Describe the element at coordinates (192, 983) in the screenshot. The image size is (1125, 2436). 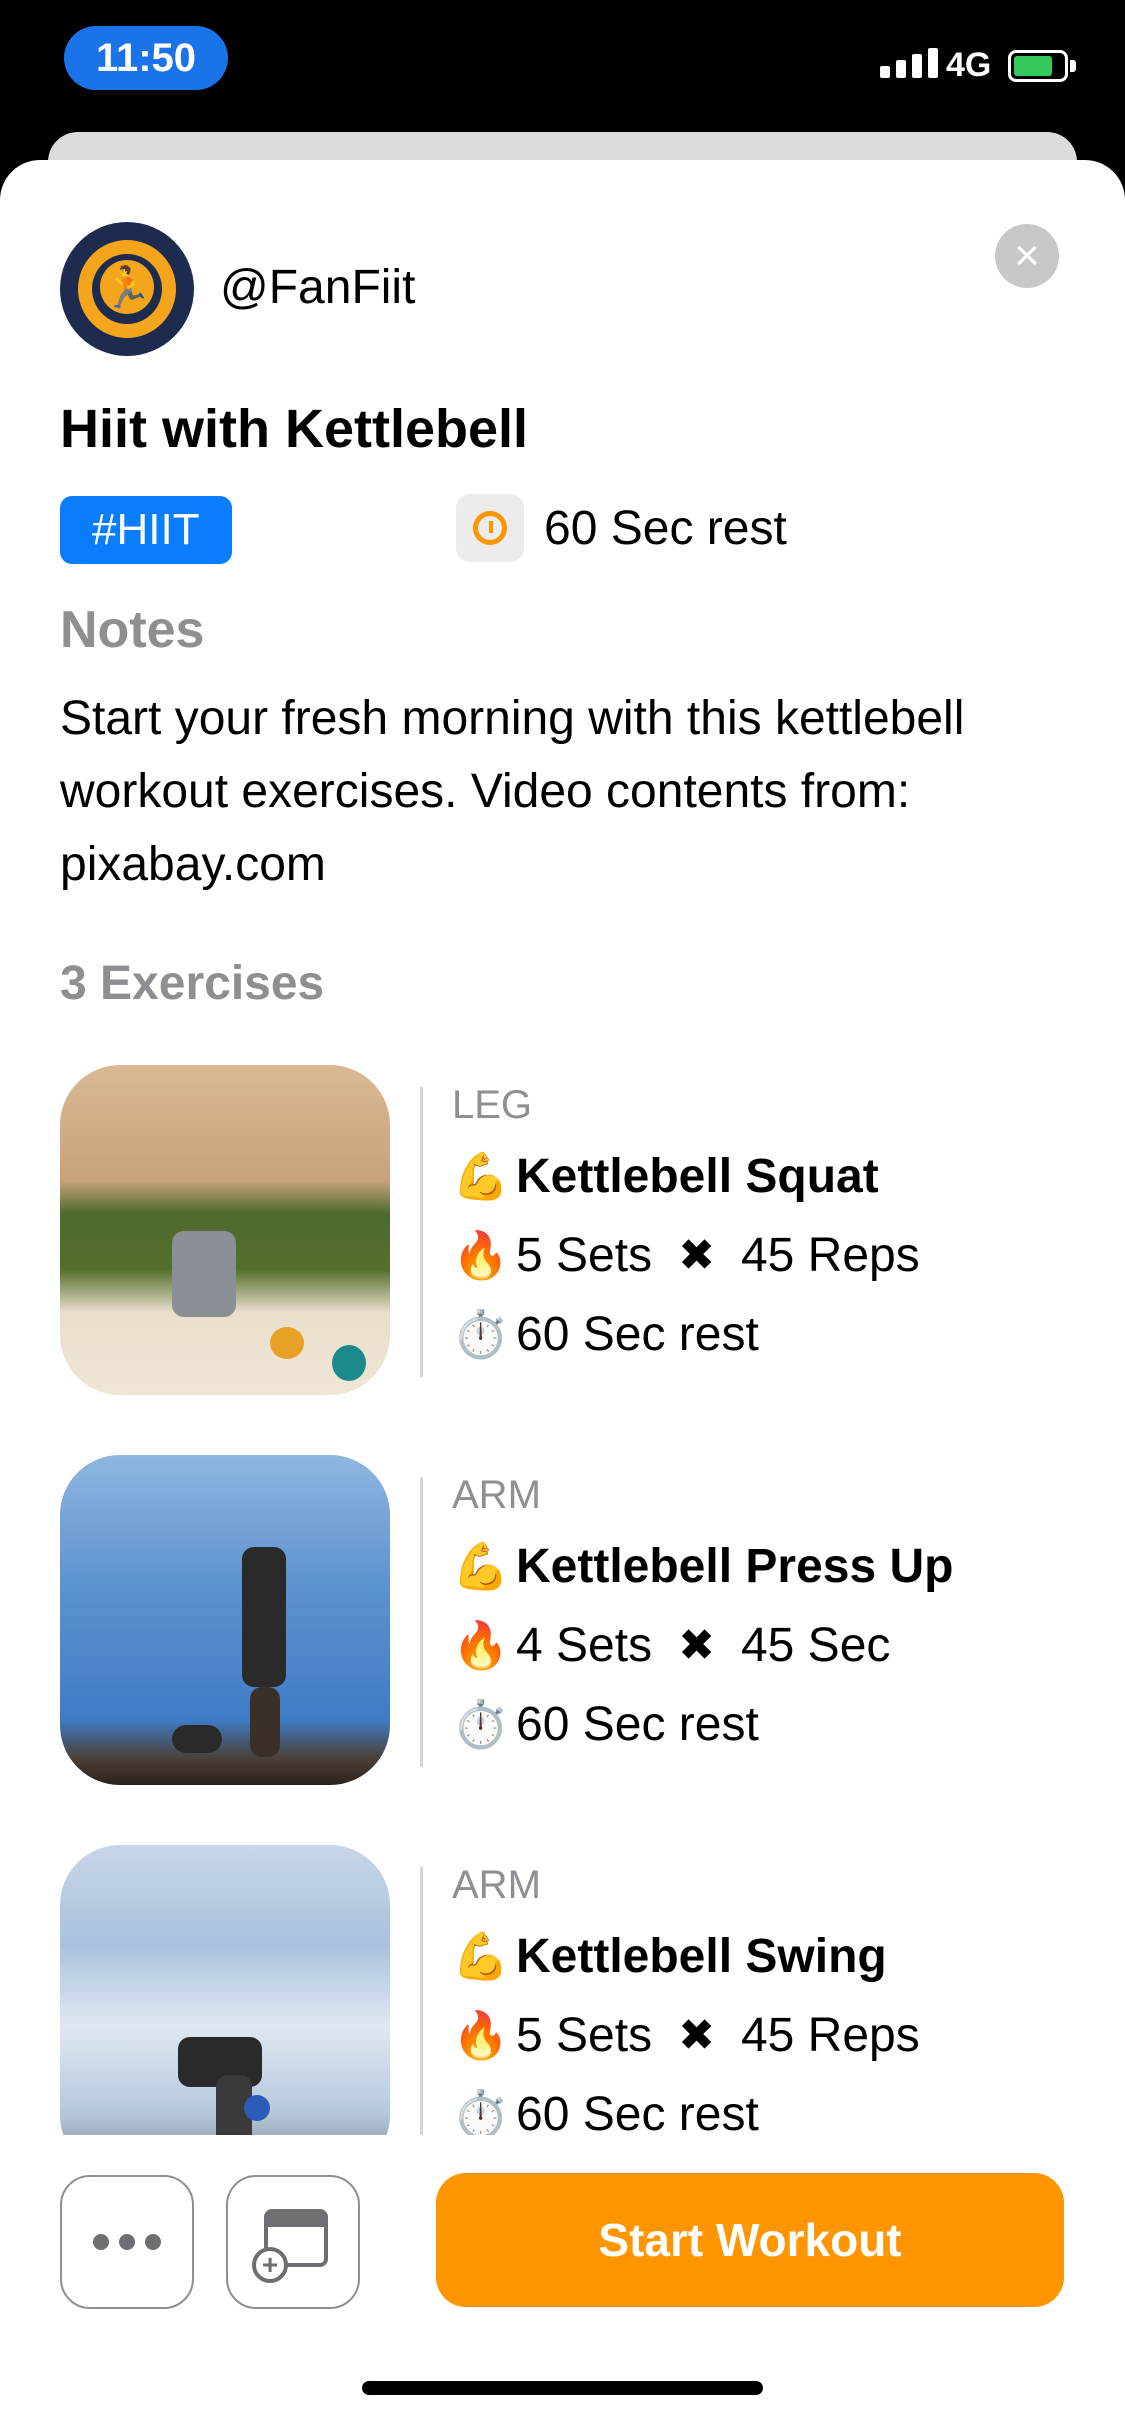
I see `exercise-count: 3 Exercises` at that location.